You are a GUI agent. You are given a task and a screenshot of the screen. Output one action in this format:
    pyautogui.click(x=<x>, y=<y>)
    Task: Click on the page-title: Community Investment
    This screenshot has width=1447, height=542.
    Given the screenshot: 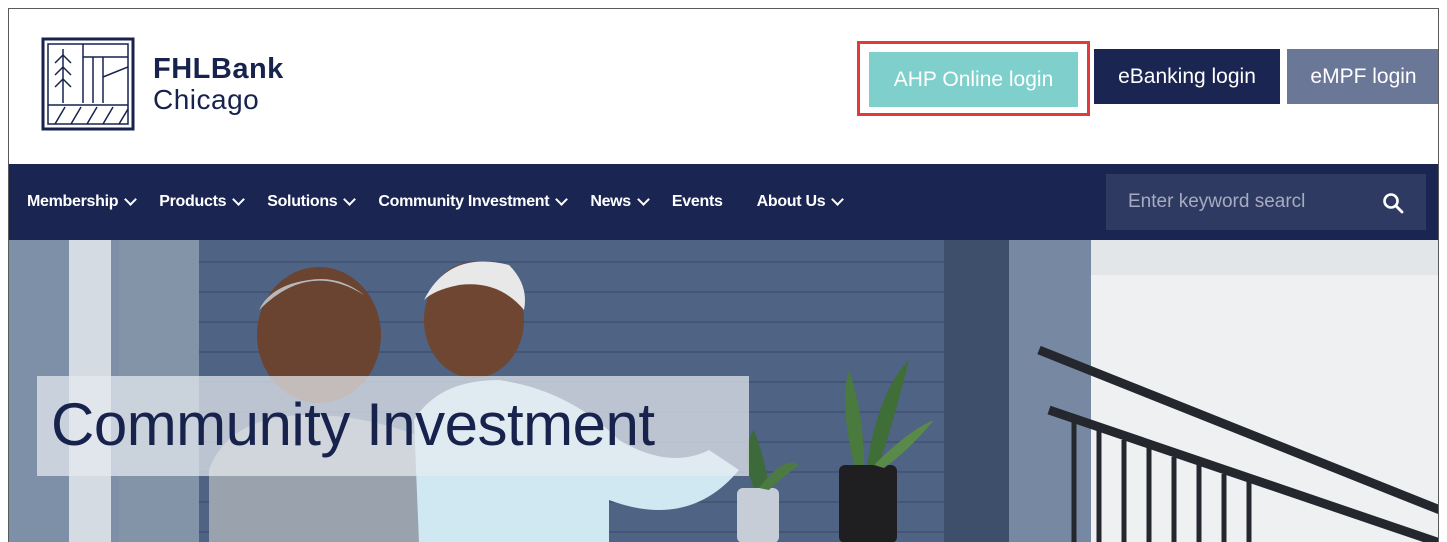 What is the action you would take?
    pyautogui.click(x=353, y=424)
    